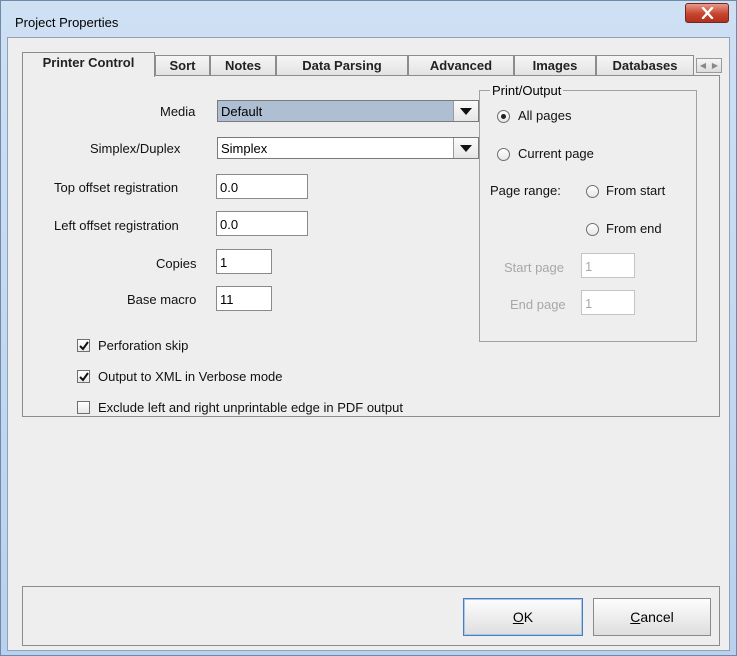  What do you see at coordinates (527, 90) in the screenshot?
I see `print-output-title: Print/Output` at bounding box center [527, 90].